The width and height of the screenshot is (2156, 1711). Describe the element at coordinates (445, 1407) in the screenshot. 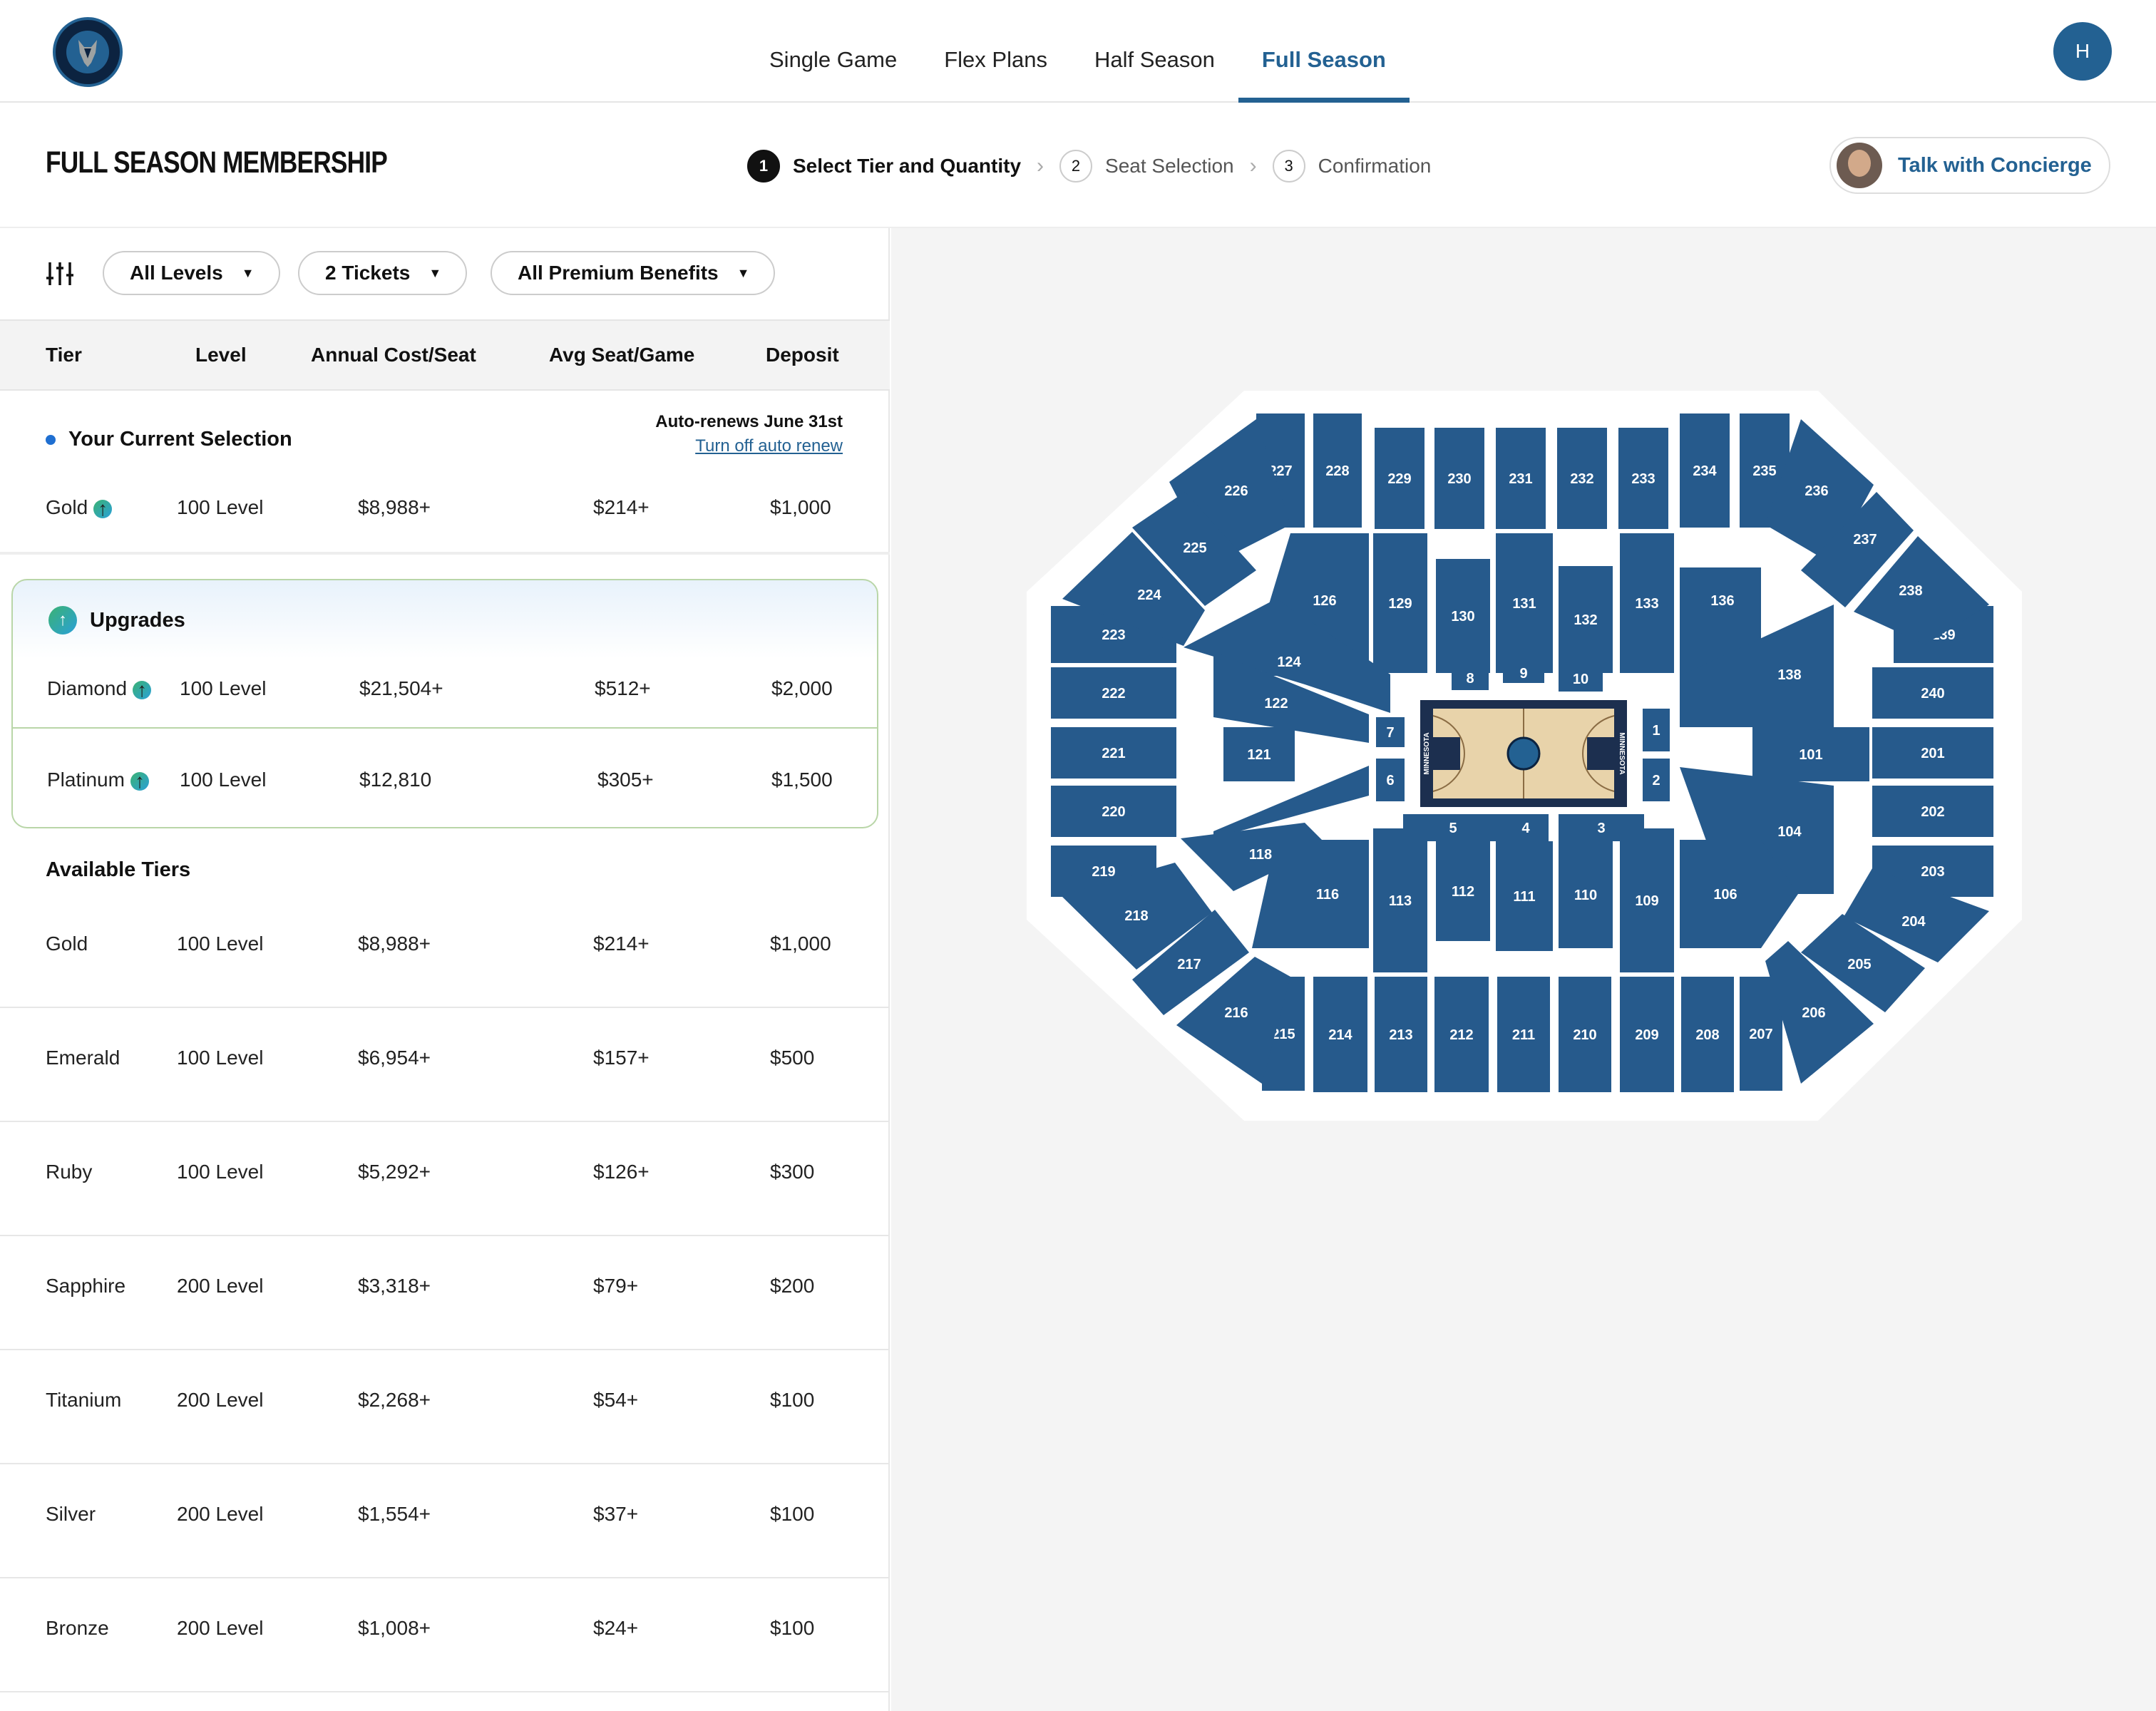

I see `table-row: Titanium 200 Level $2,268+ $54+ $100` at that location.